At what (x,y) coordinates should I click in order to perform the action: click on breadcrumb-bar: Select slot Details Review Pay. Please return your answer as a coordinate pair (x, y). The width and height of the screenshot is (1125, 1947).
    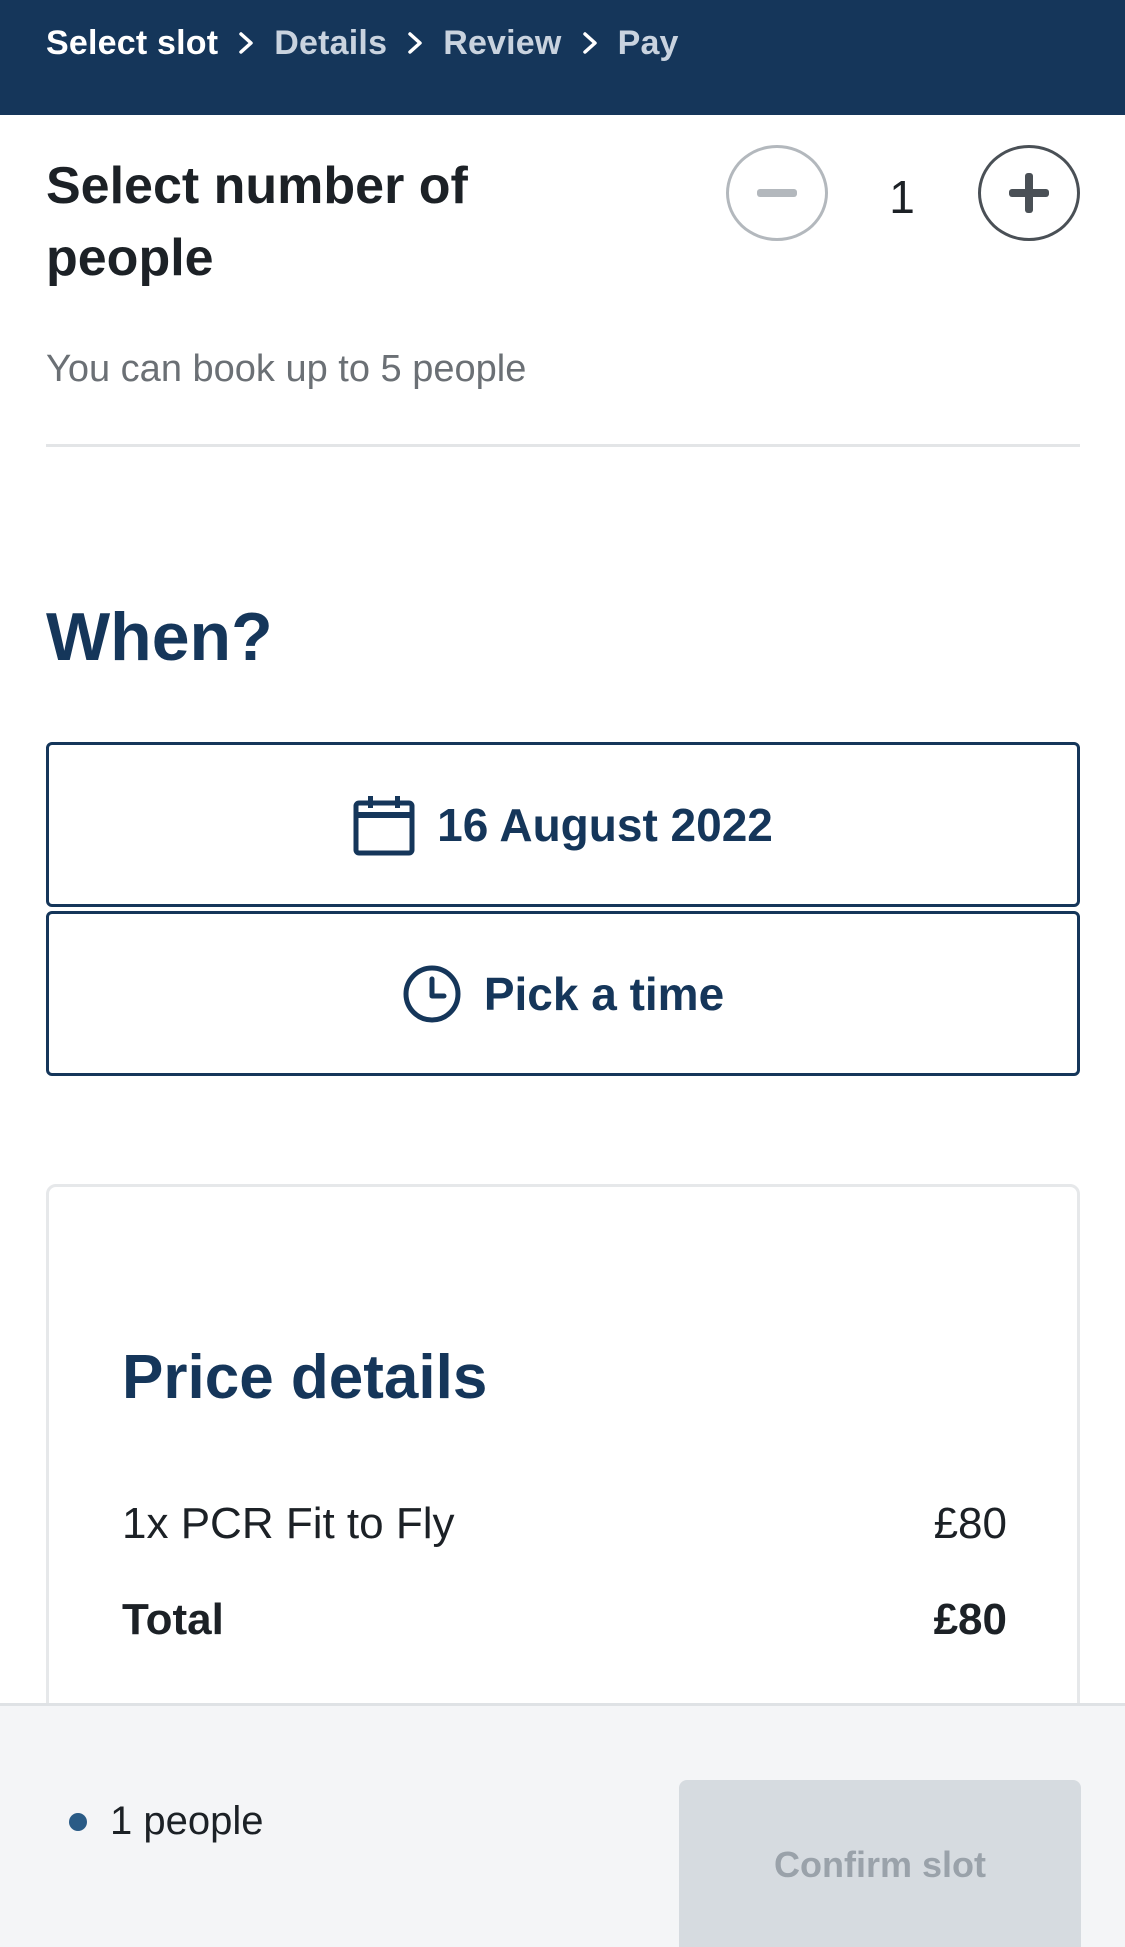
    Looking at the image, I should click on (562, 57).